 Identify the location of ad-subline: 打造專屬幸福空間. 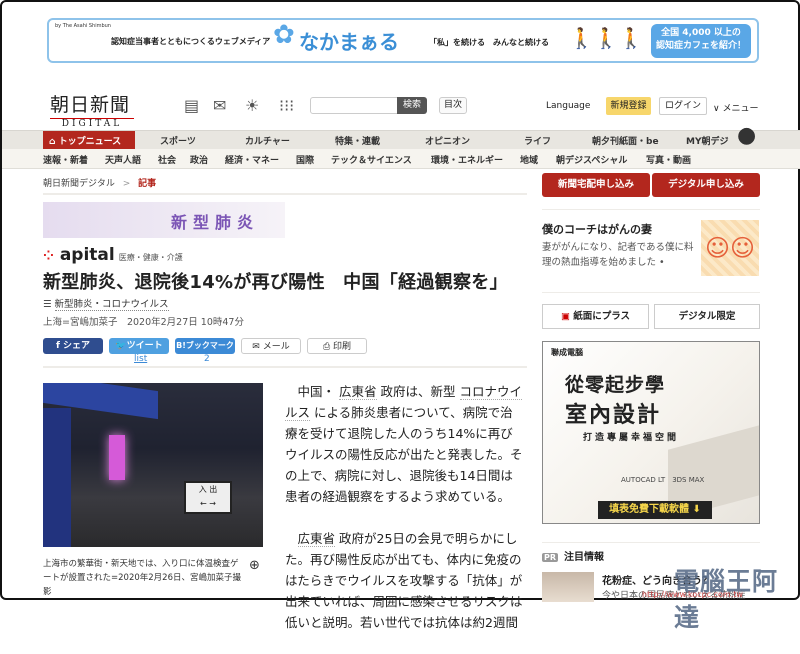
(631, 438).